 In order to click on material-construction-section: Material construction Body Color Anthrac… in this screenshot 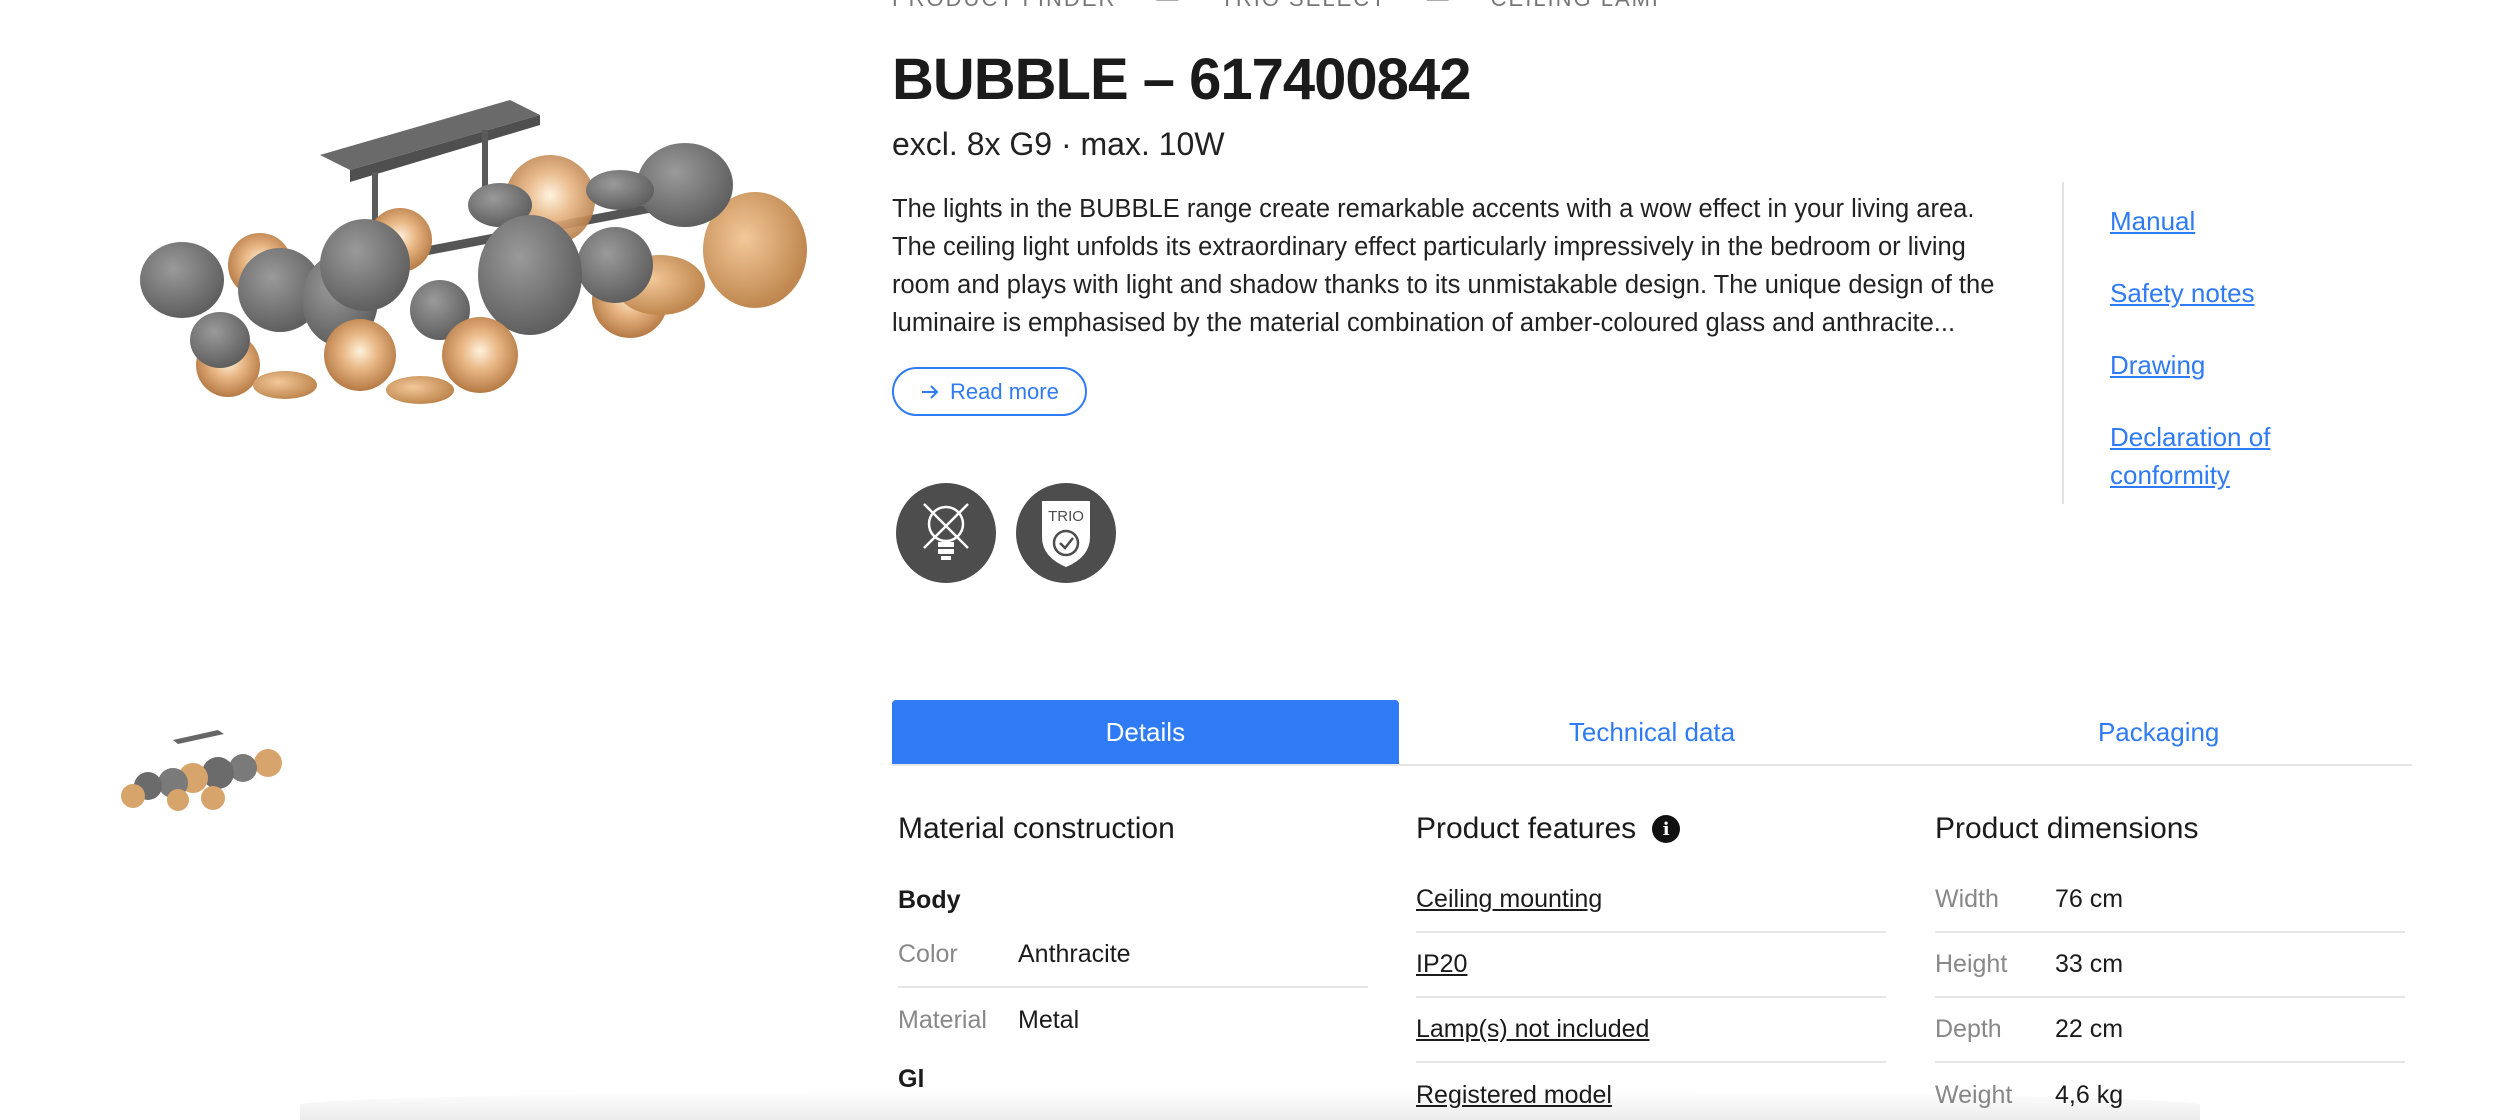, I will do `click(1133, 953)`.